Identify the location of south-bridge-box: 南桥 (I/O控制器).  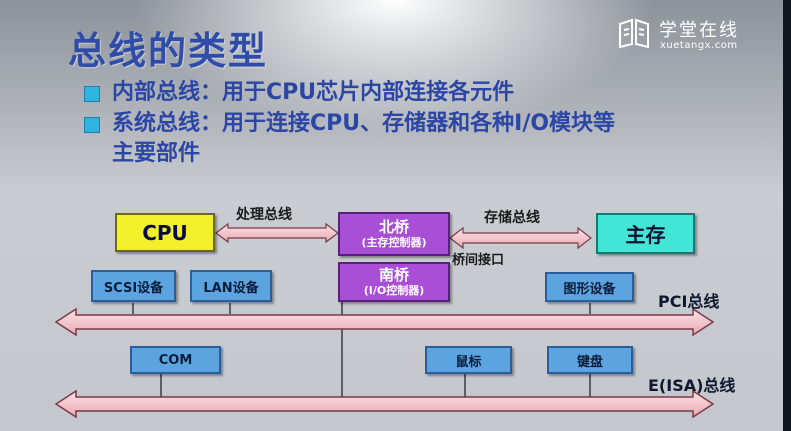
(394, 282).